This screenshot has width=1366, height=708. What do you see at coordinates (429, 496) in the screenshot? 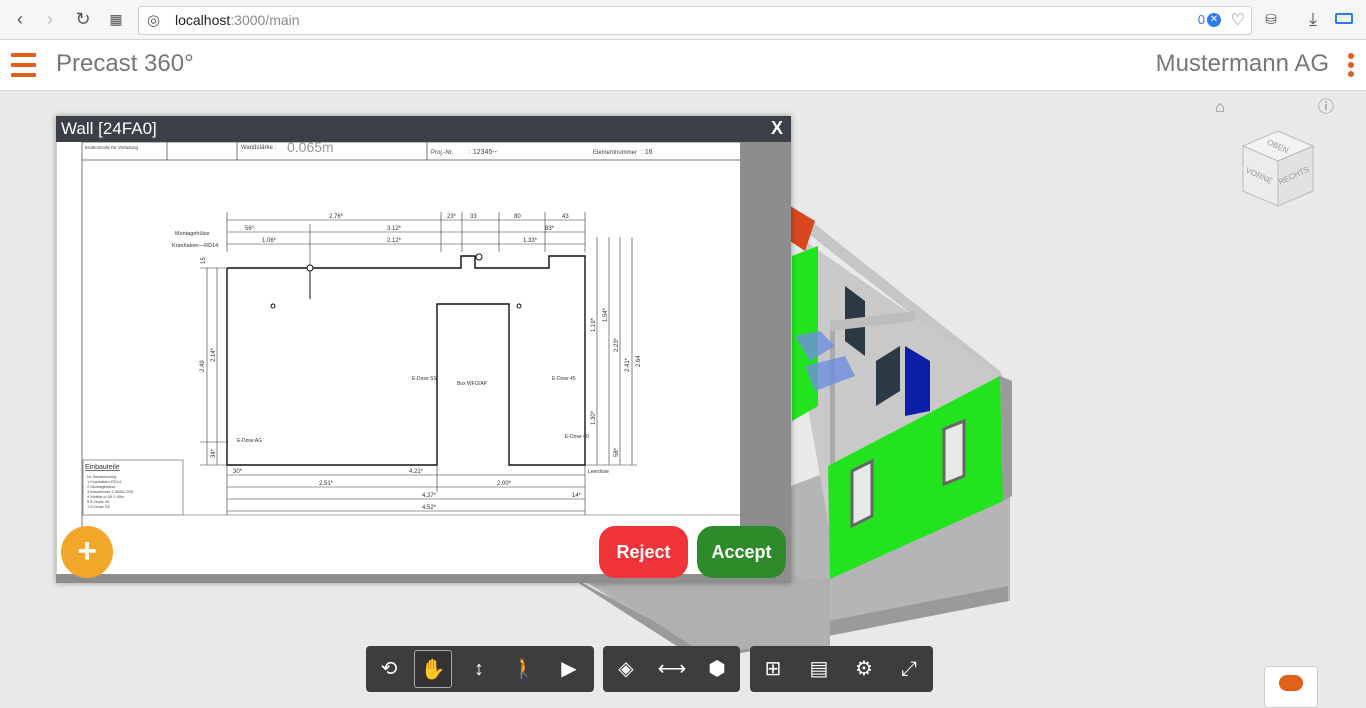
I see `dim-bot-e: 4.37*` at bounding box center [429, 496].